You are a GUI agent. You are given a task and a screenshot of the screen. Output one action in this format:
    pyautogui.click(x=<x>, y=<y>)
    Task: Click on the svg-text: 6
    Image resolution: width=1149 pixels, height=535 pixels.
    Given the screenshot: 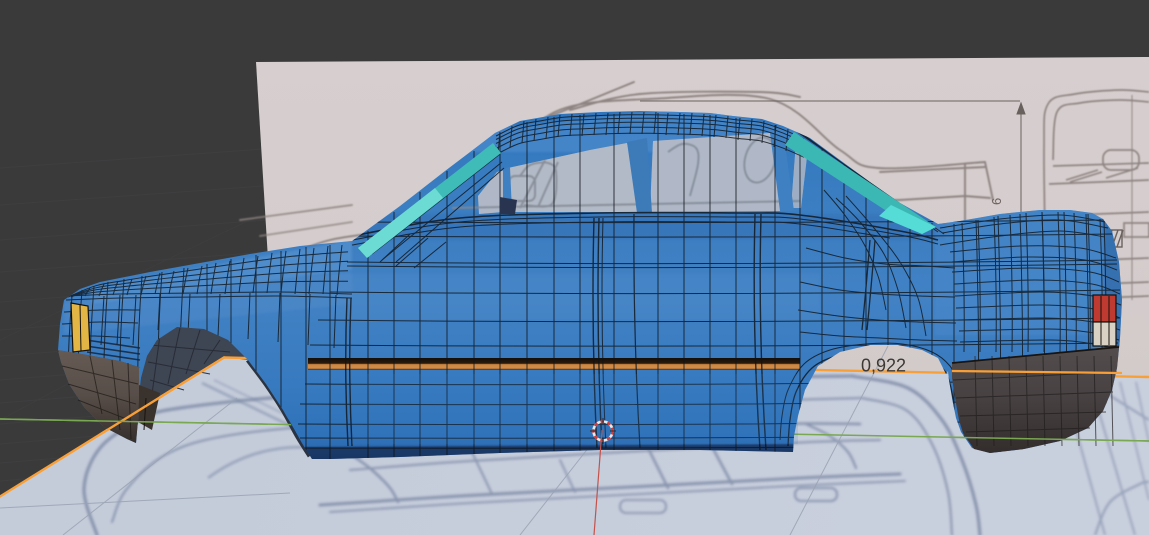 What is the action you would take?
    pyautogui.click(x=996, y=201)
    